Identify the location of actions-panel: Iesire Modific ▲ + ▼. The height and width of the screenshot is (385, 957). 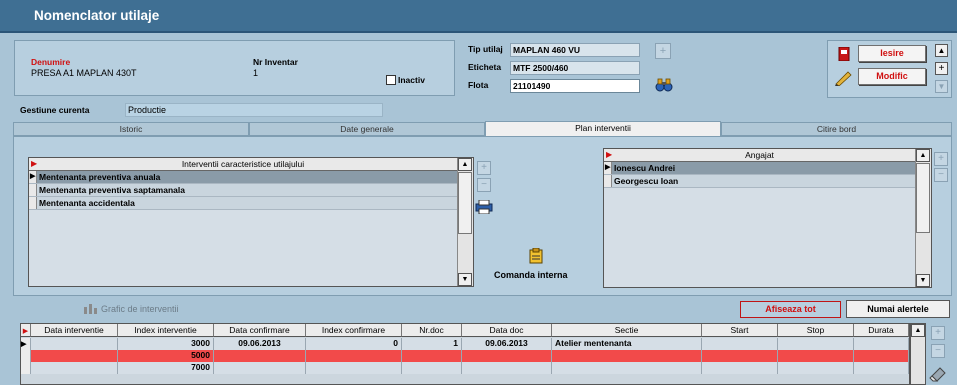
(889, 69).